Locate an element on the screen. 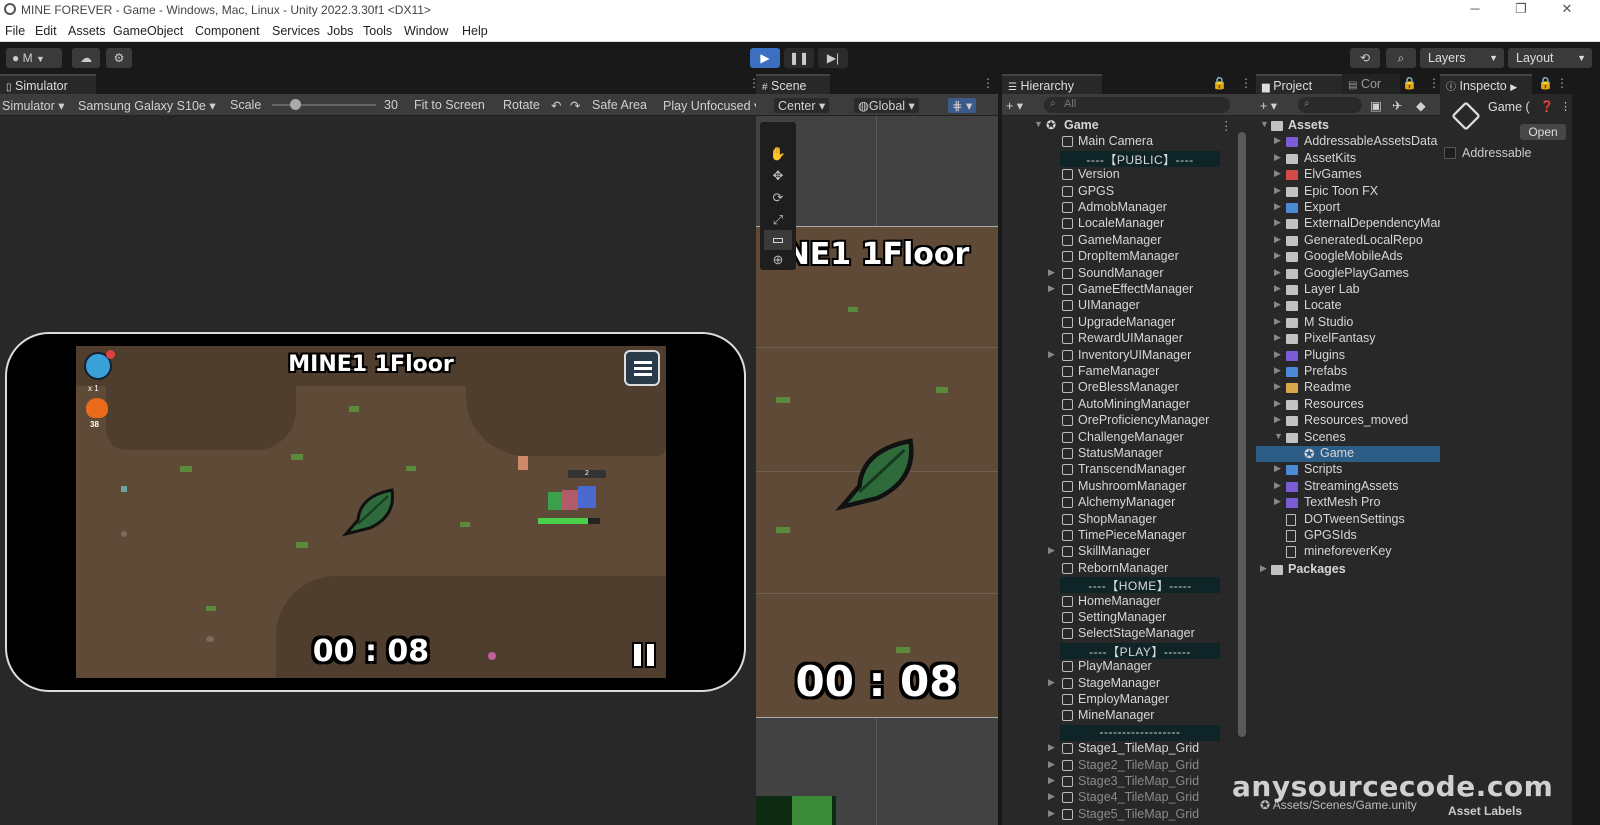 The height and width of the screenshot is (825, 1600). rect-tool-icon: ▭ is located at coordinates (778, 240).